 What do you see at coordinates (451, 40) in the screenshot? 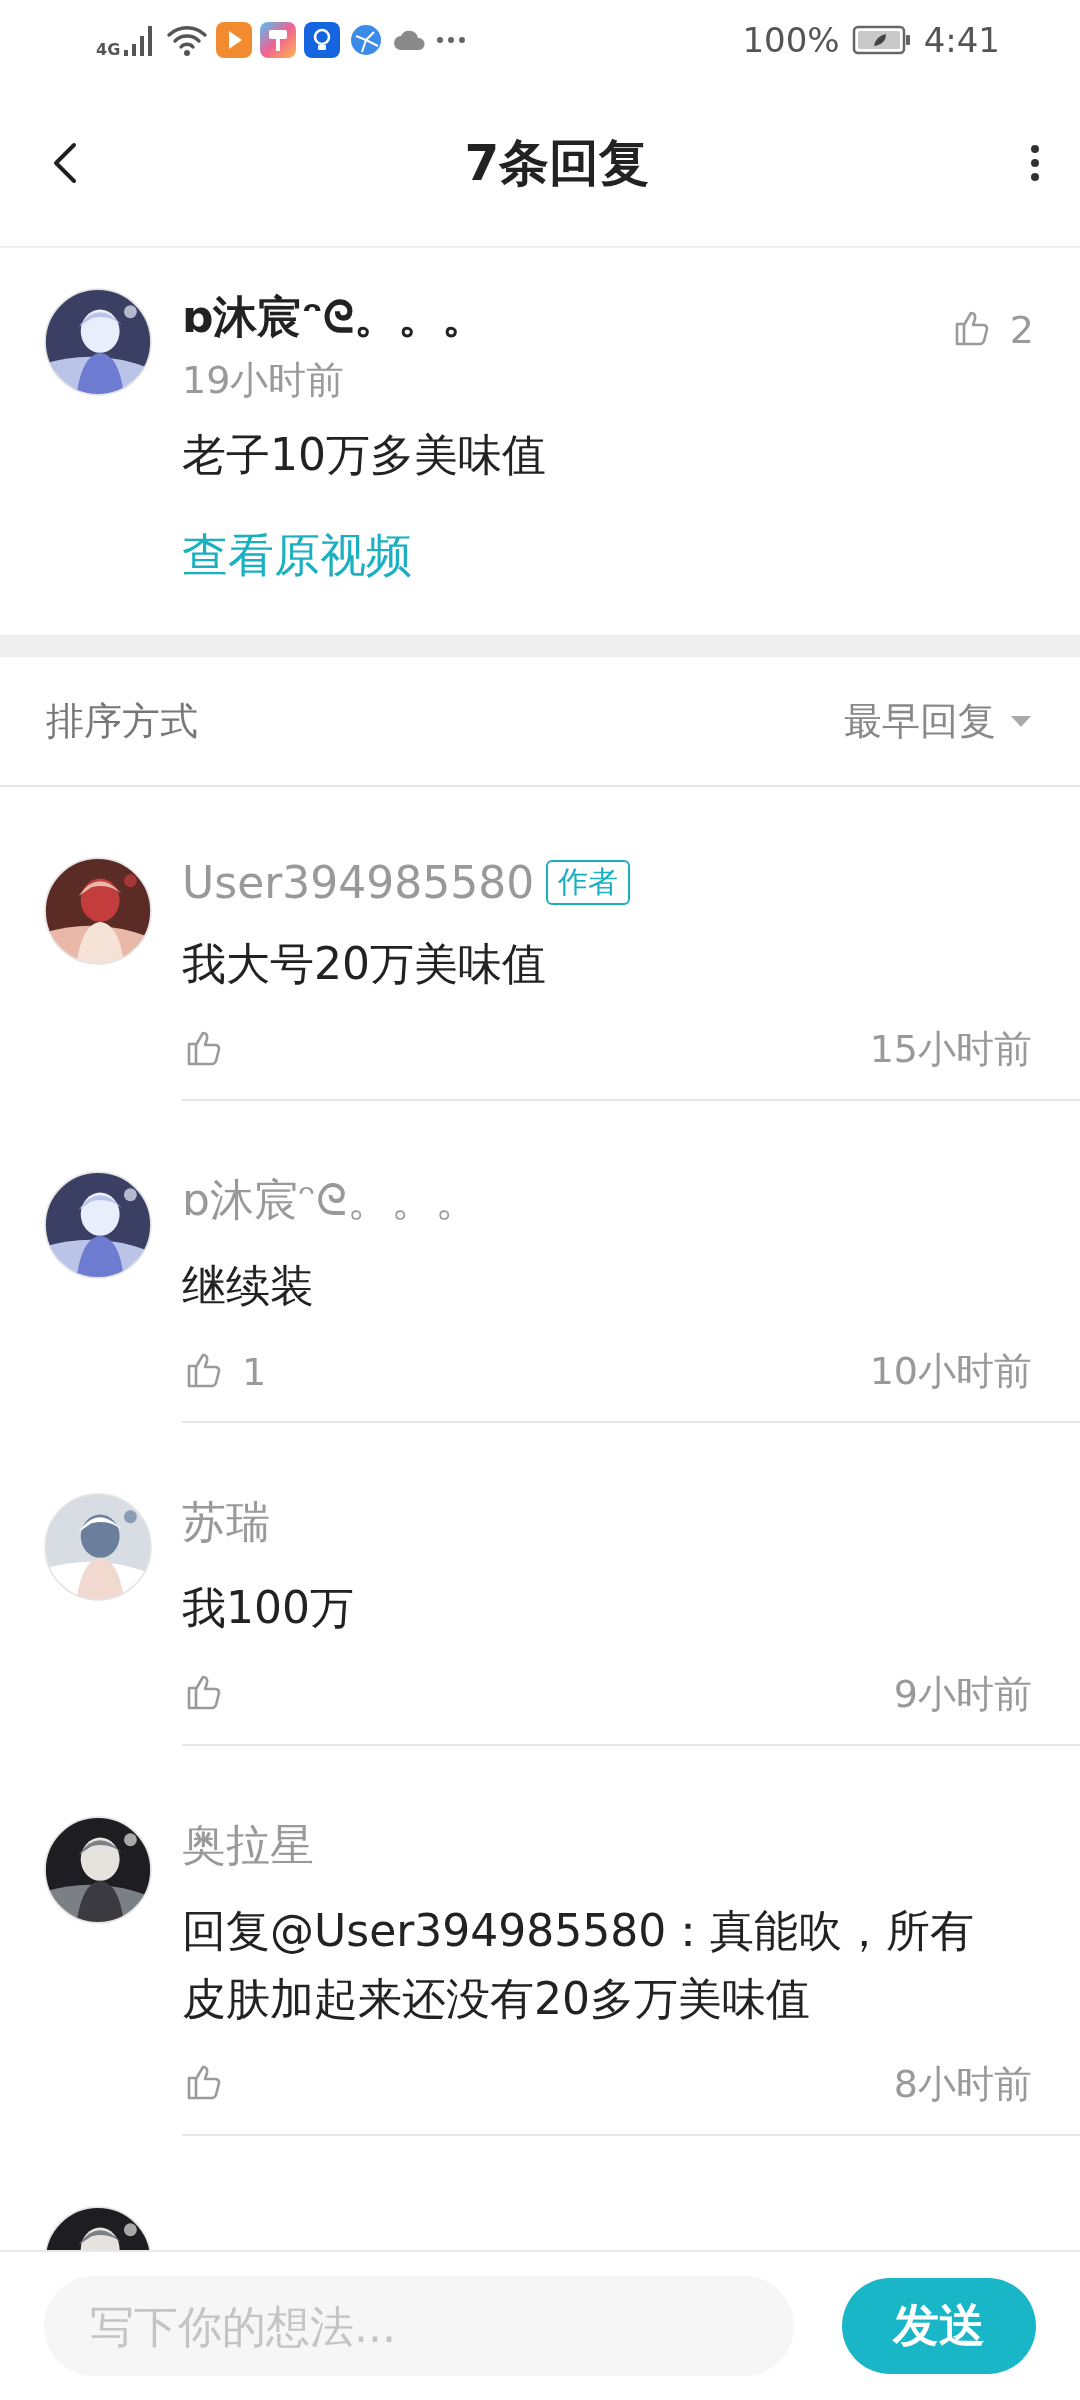
I see `more-icon` at bounding box center [451, 40].